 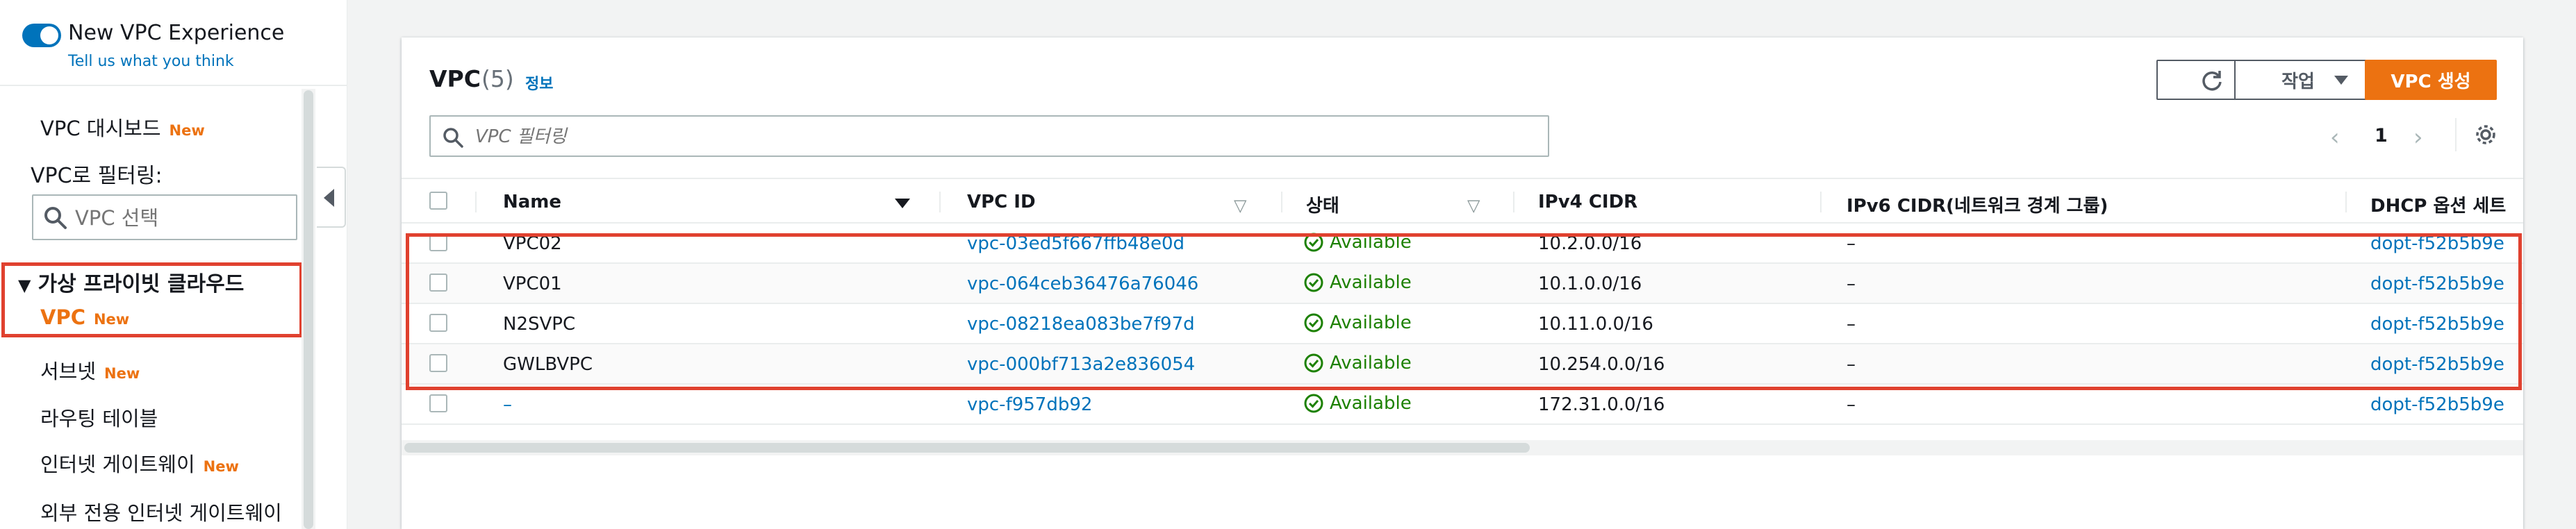 I want to click on chevron-left-icon: ‹, so click(x=2335, y=137).